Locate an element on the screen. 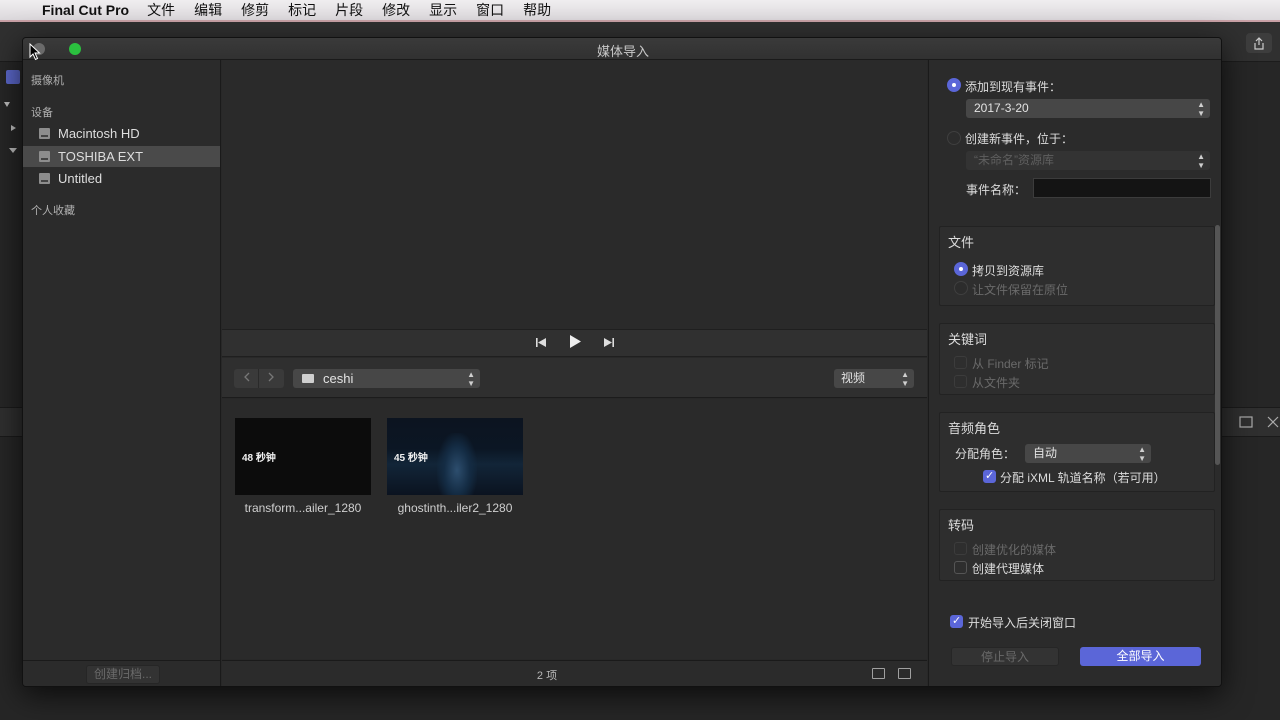  menu-view: 显示 is located at coordinates (443, 10).